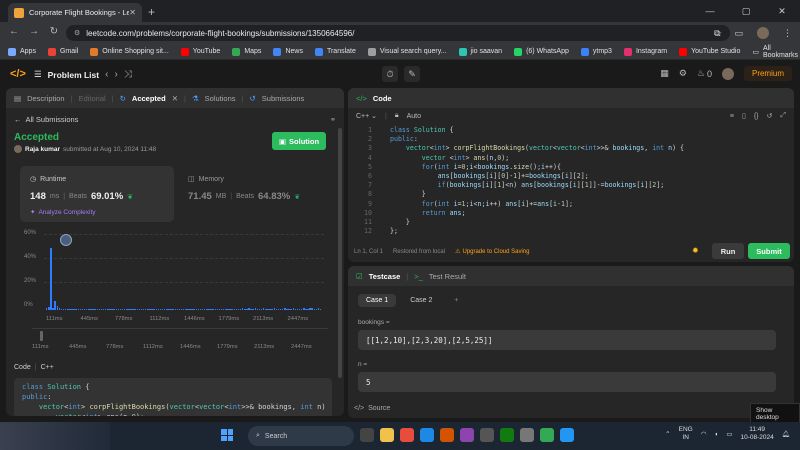 The image size is (800, 450). What do you see at coordinates (301, 436) in the screenshot?
I see `taskbar-search: ⌕ Search` at bounding box center [301, 436].